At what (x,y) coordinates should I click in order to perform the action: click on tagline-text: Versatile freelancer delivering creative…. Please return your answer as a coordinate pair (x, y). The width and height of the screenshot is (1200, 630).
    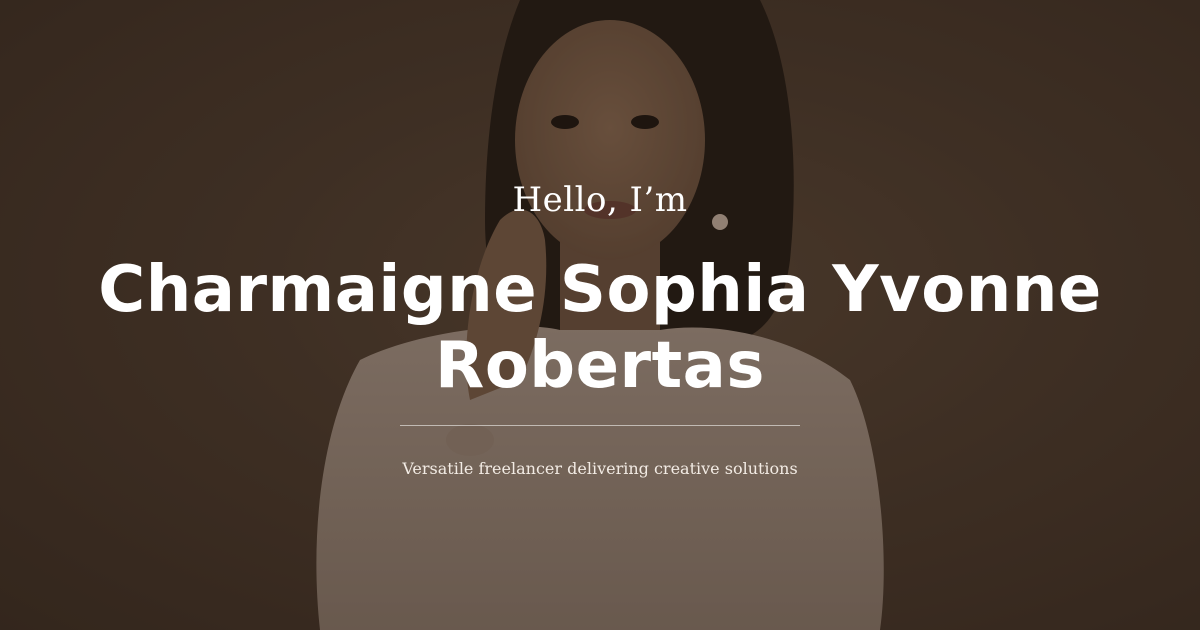
    Looking at the image, I should click on (600, 468).